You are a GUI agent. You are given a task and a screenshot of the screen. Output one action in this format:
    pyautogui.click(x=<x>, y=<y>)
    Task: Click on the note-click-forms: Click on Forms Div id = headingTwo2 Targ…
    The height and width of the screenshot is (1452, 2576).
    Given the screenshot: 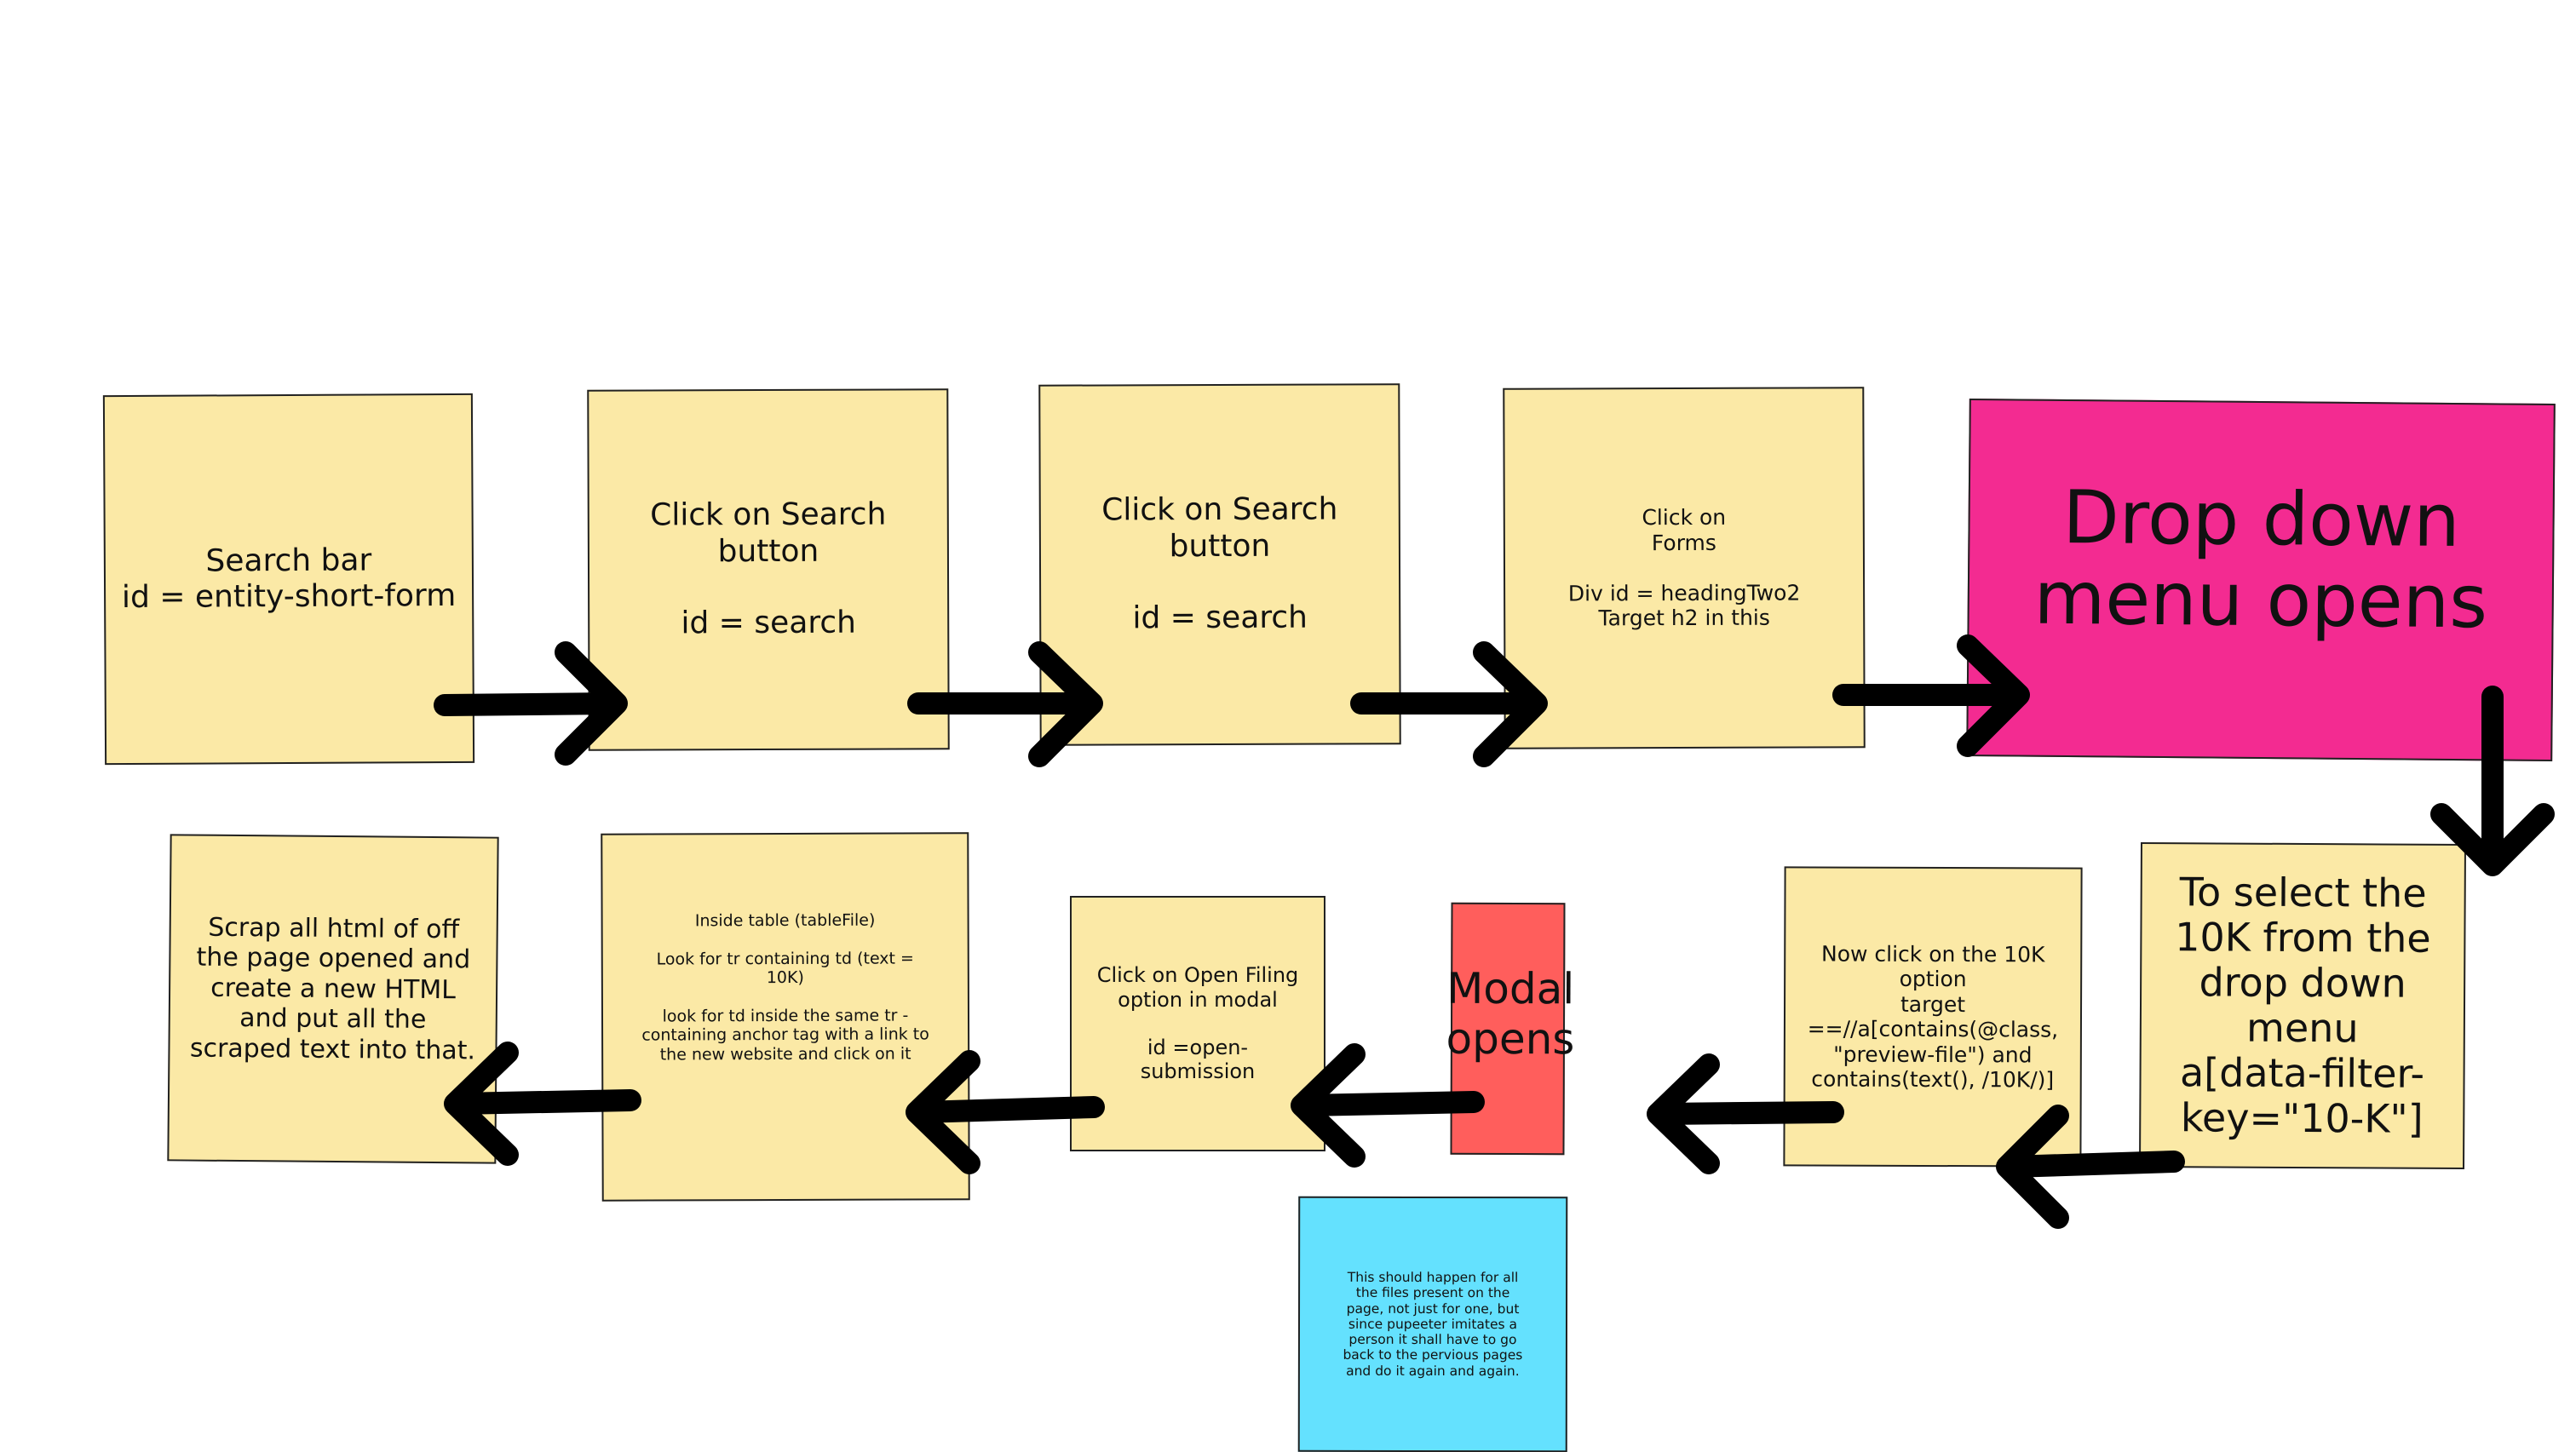 What is the action you would take?
    pyautogui.click(x=1685, y=568)
    